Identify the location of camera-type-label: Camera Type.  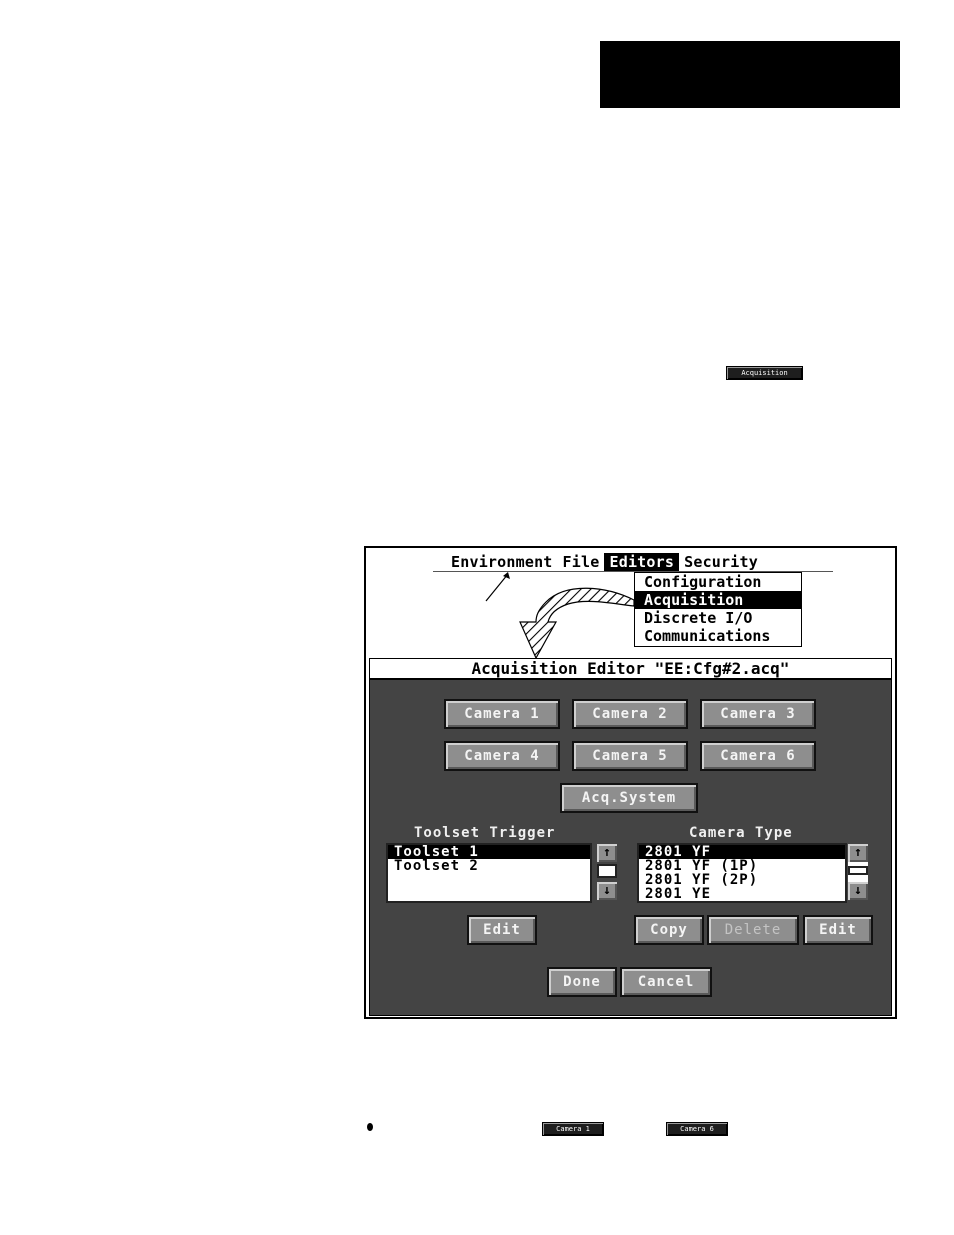
(741, 833).